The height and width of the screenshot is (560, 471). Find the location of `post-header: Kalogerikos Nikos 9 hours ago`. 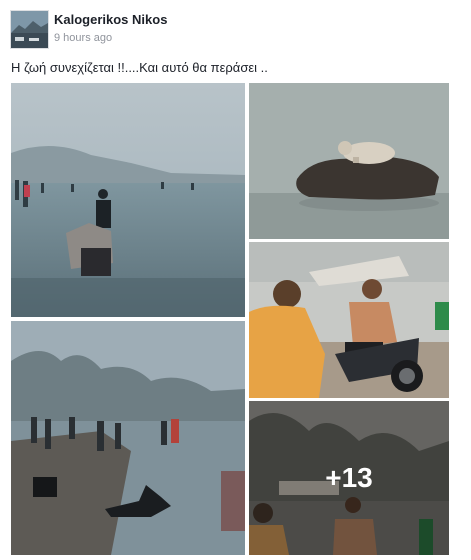

post-header: Kalogerikos Nikos 9 hours ago is located at coordinates (230, 30).